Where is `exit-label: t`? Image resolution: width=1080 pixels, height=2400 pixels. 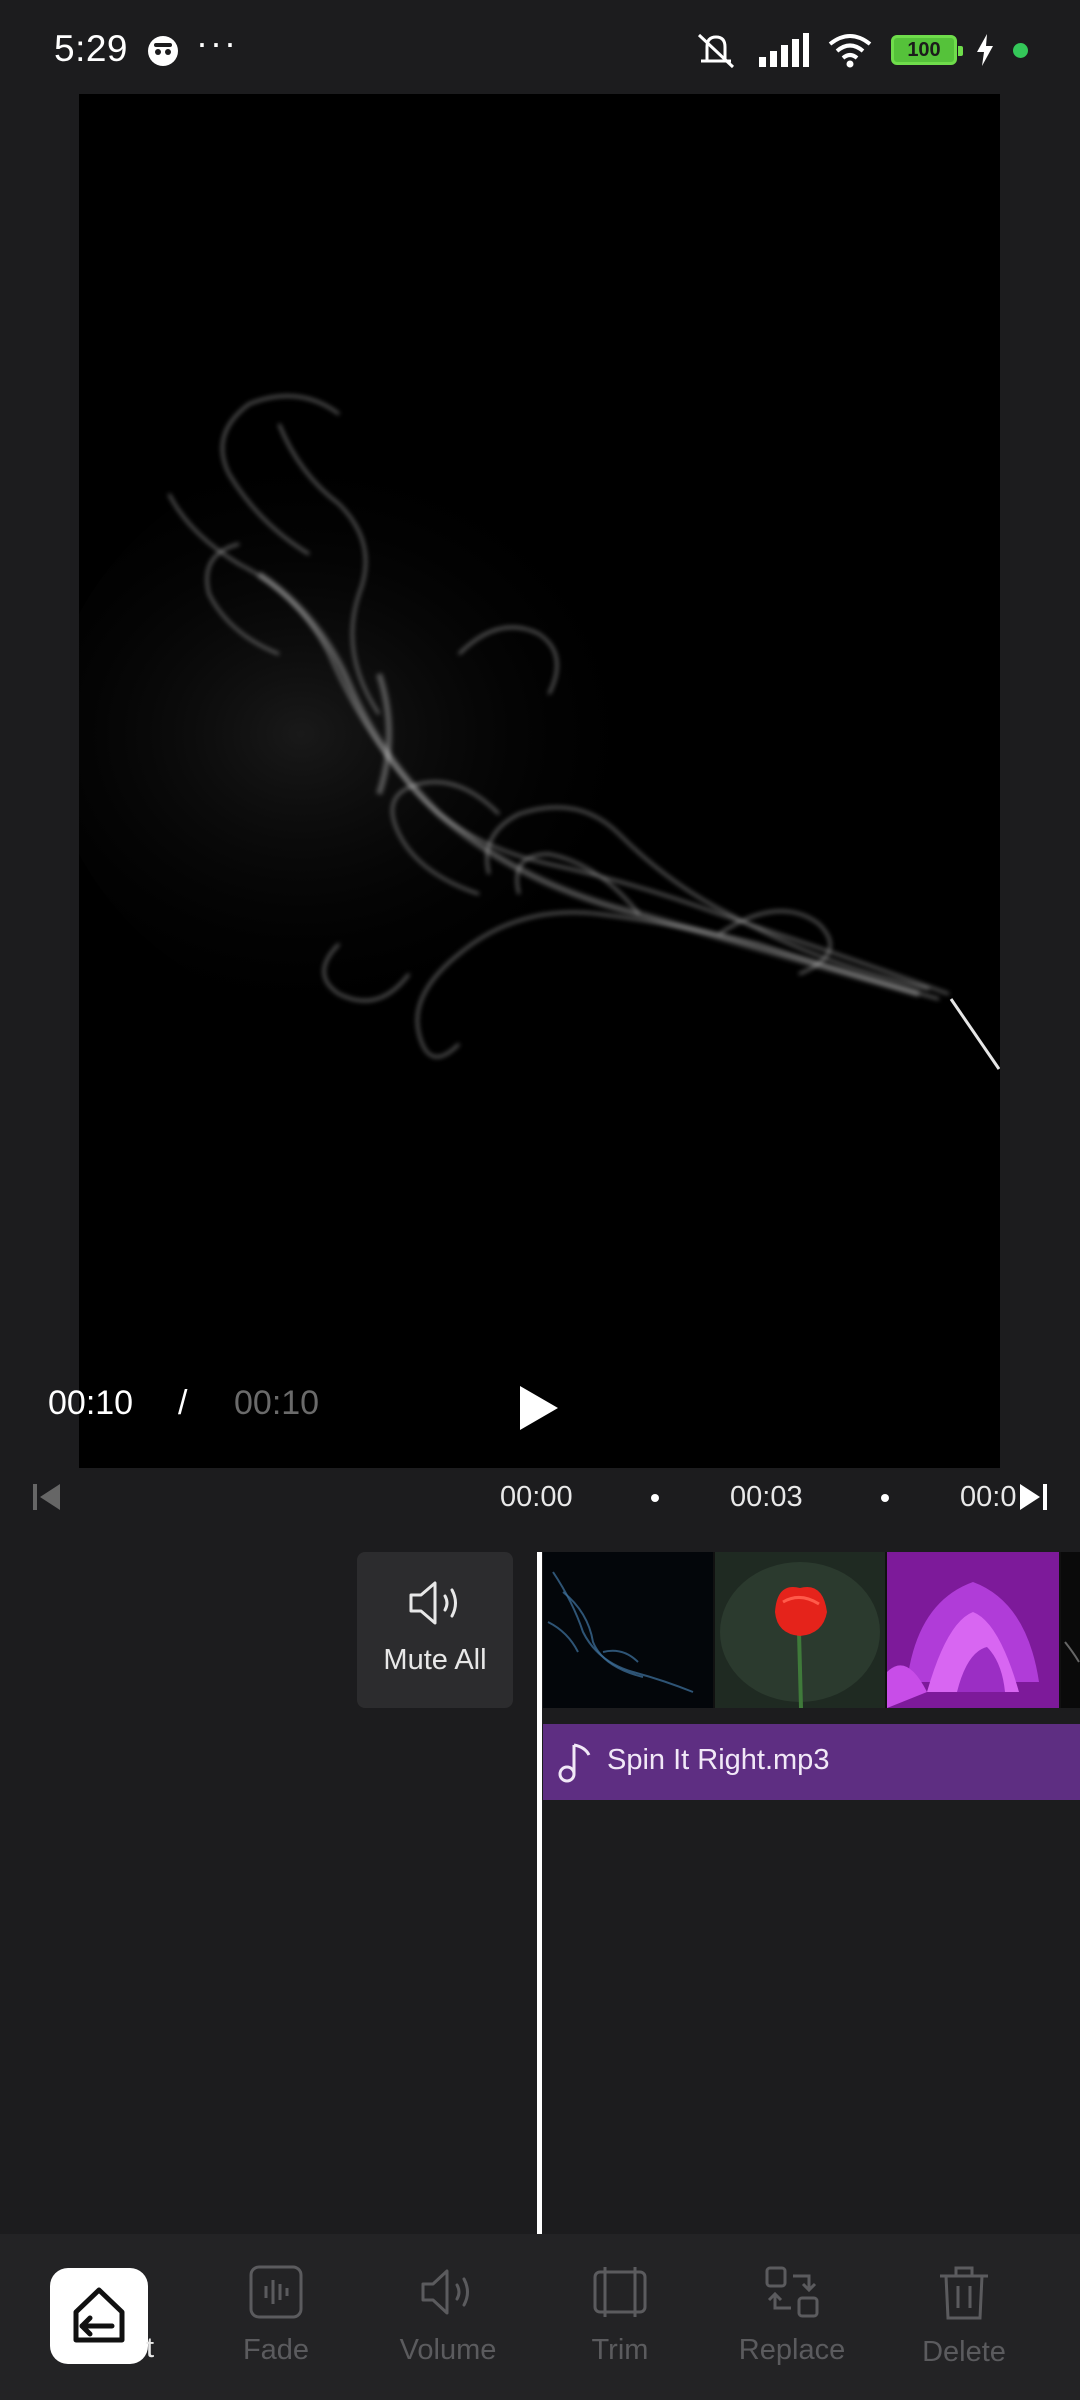 exit-label: t is located at coordinates (150, 2348).